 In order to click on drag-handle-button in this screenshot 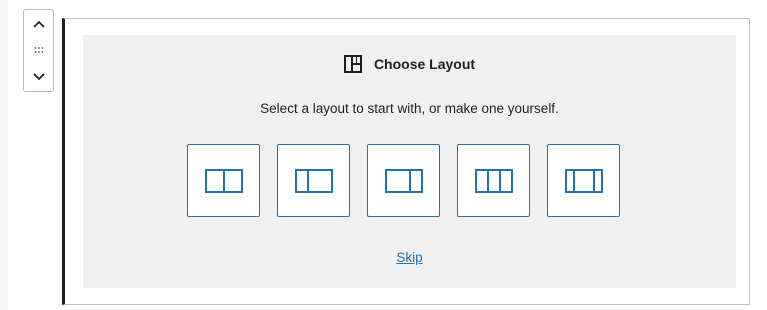, I will do `click(38, 50)`.